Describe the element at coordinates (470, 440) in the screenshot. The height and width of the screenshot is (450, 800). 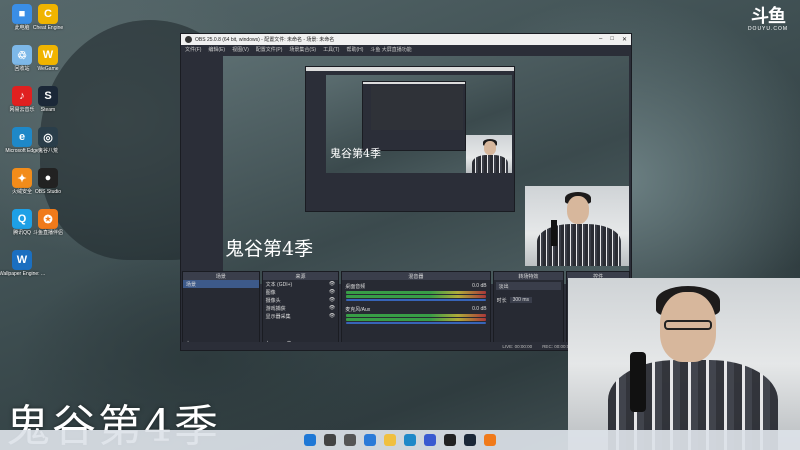
I see `steam-icon` at that location.